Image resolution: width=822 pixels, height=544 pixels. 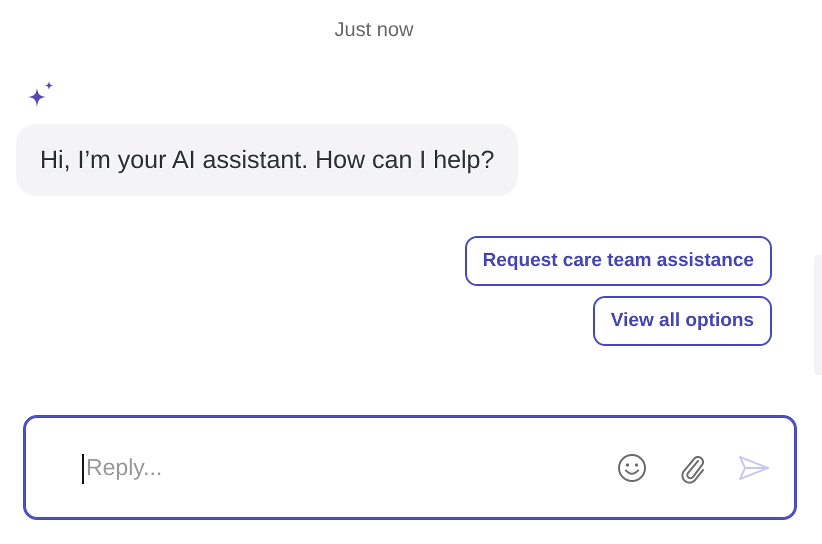 I want to click on assistant-message: Hi, I’m your AI assistant. How can I help?, so click(x=267, y=160).